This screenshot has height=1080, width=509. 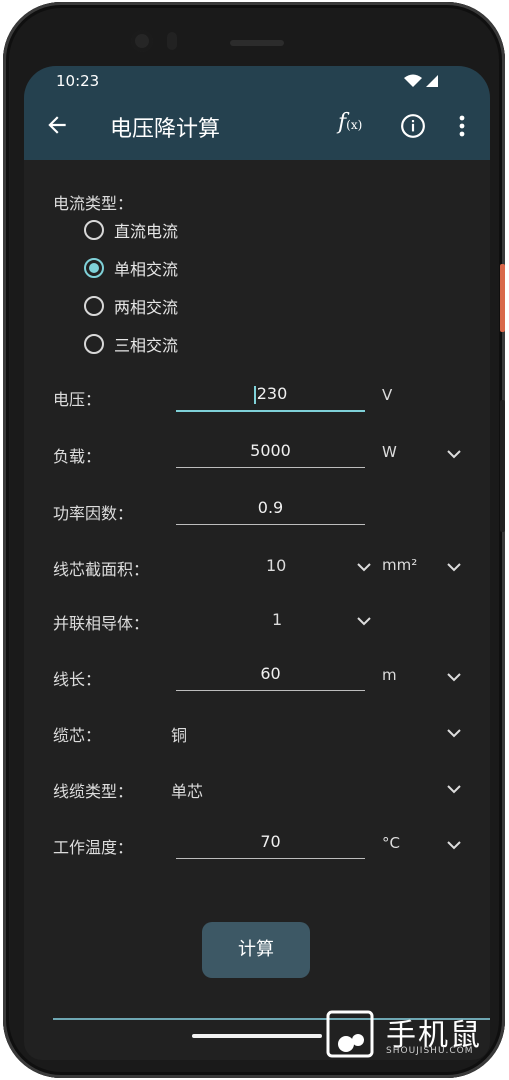 I want to click on cross-section-value: 10, so click(x=276, y=565).